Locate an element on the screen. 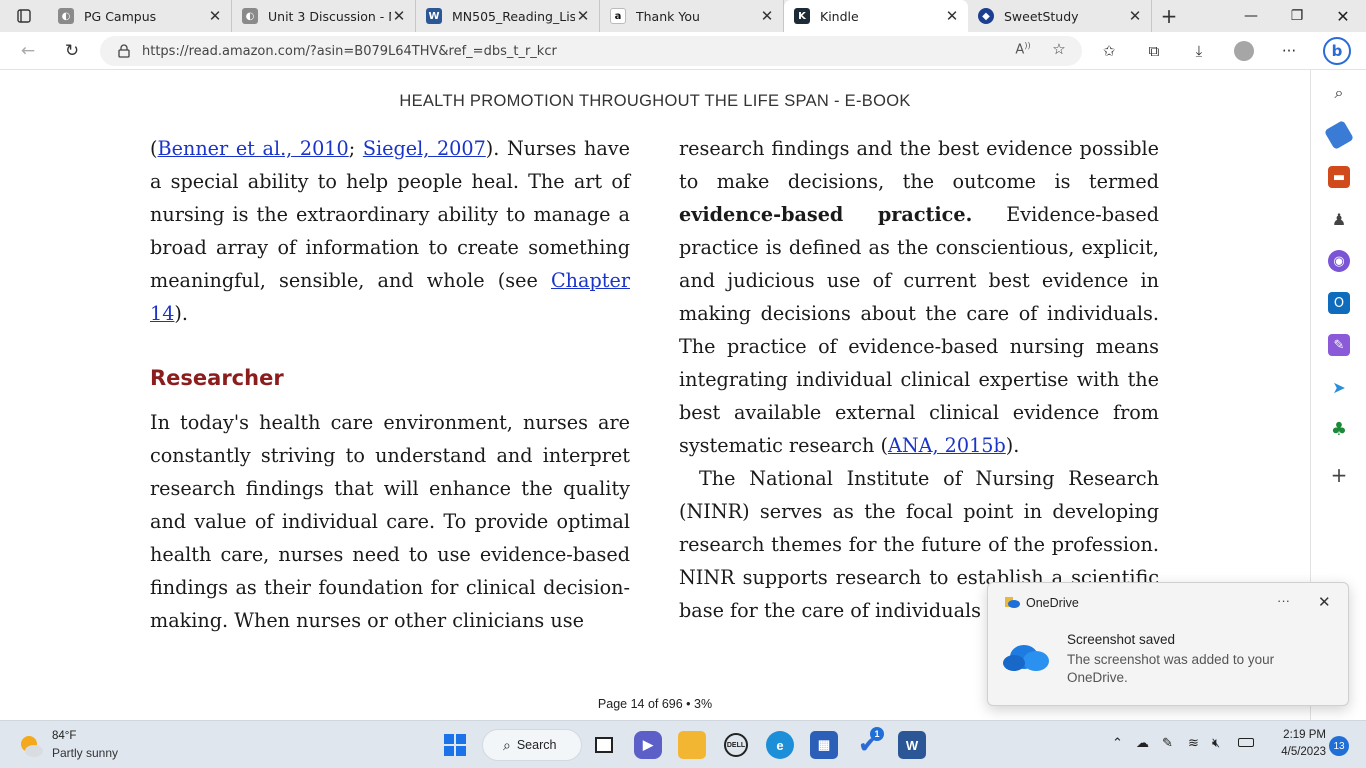 This screenshot has width=1366, height=768. avatar is located at coordinates (1244, 51).